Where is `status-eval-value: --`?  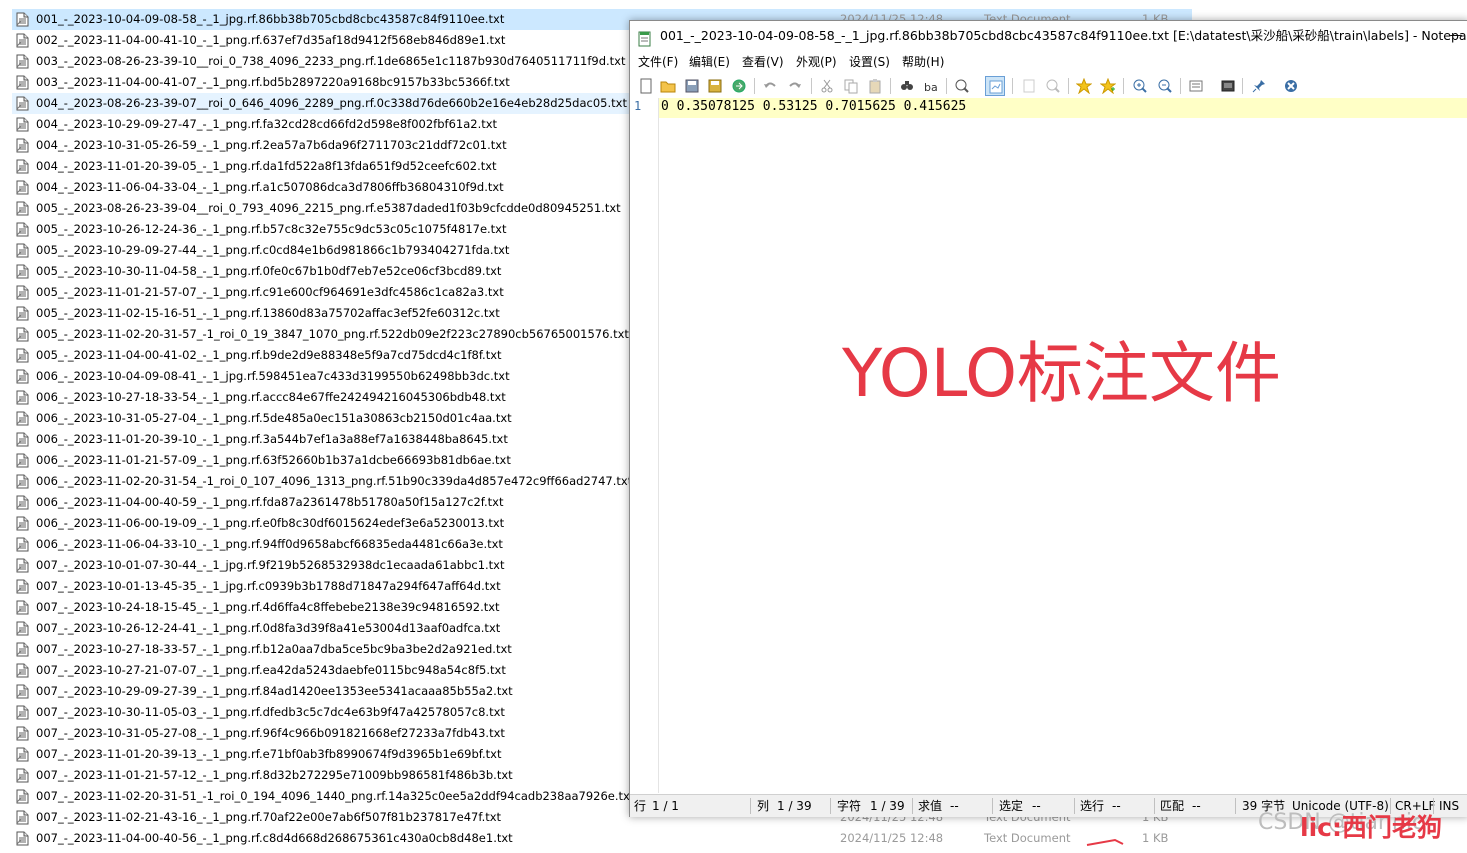 status-eval-value: -- is located at coordinates (954, 806).